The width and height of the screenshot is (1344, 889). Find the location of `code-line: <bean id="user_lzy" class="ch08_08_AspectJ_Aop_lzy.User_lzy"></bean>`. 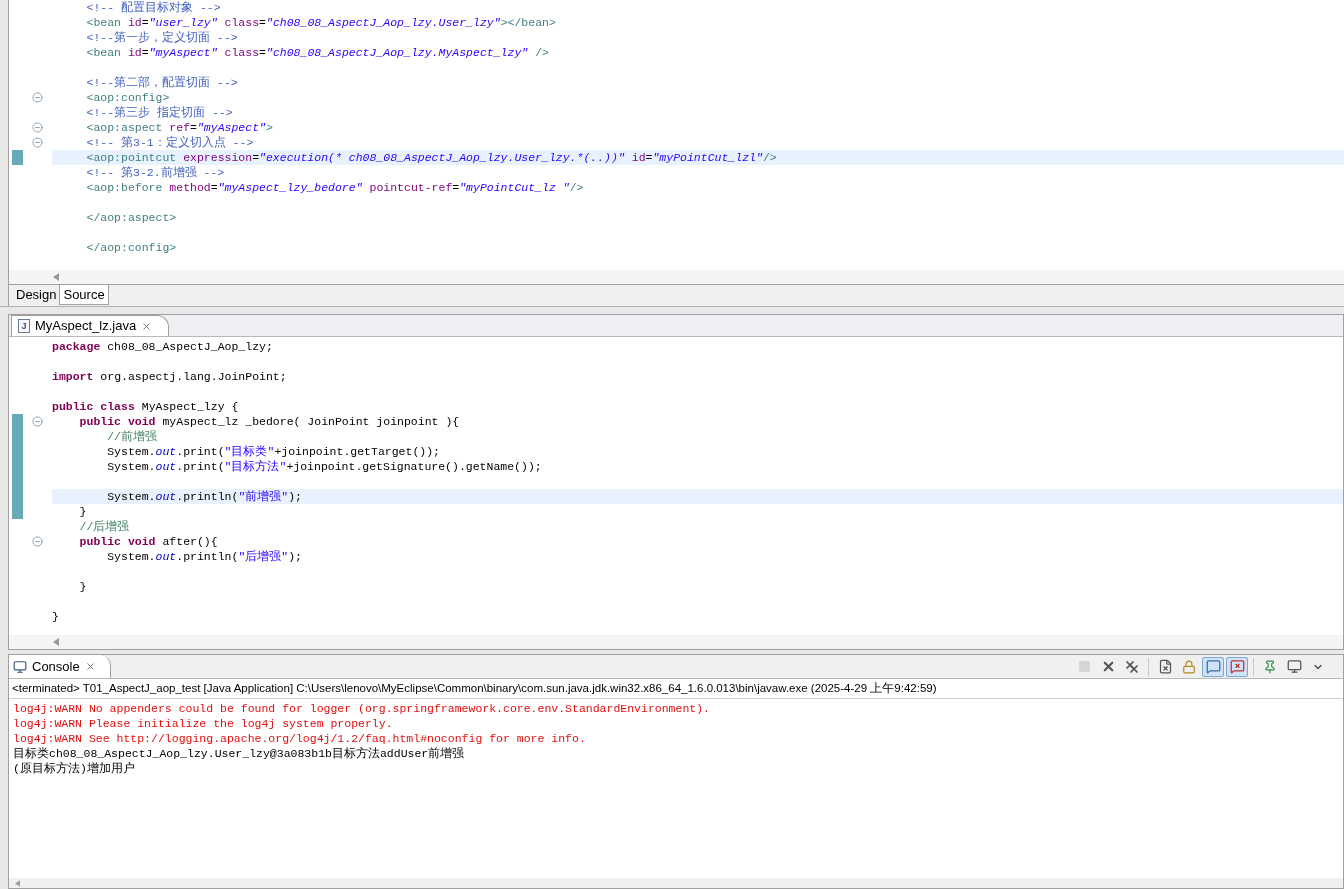

code-line: <bean id="user_lzy" class="ch08_08_AspectJ_Aop_lzy.User_lzy"></bean> is located at coordinates (320, 22).